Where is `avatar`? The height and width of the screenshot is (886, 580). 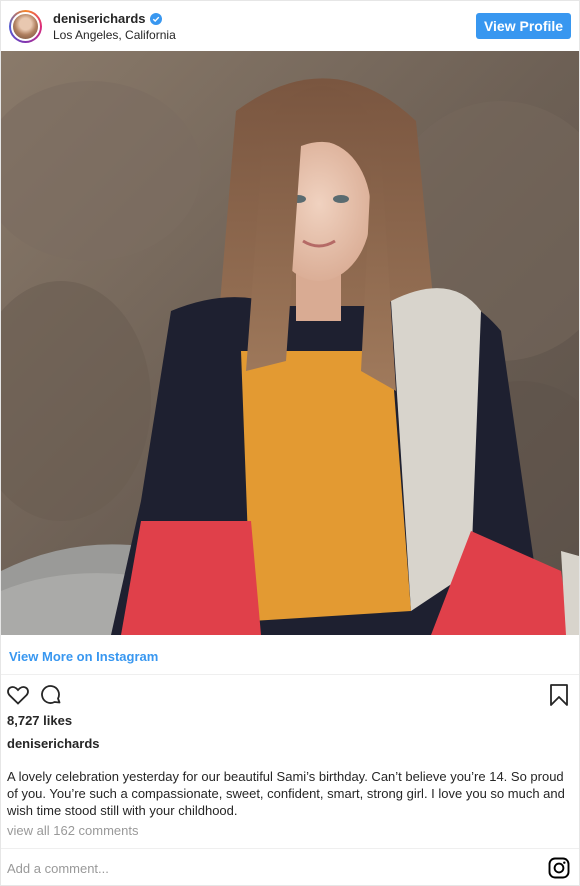
avatar is located at coordinates (25, 26).